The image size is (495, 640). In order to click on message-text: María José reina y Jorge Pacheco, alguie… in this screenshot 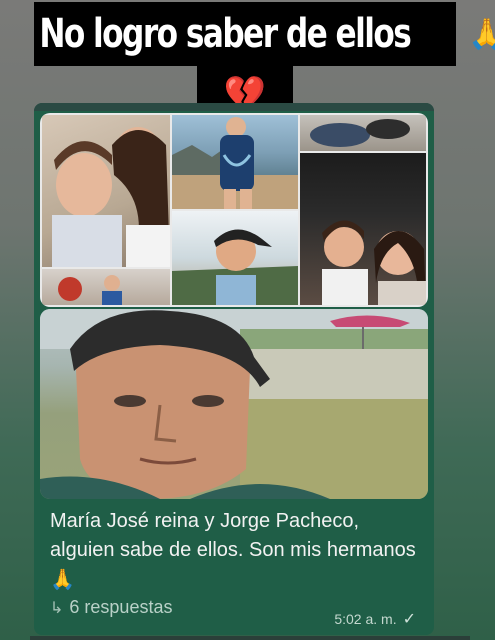, I will do `click(235, 551)`.